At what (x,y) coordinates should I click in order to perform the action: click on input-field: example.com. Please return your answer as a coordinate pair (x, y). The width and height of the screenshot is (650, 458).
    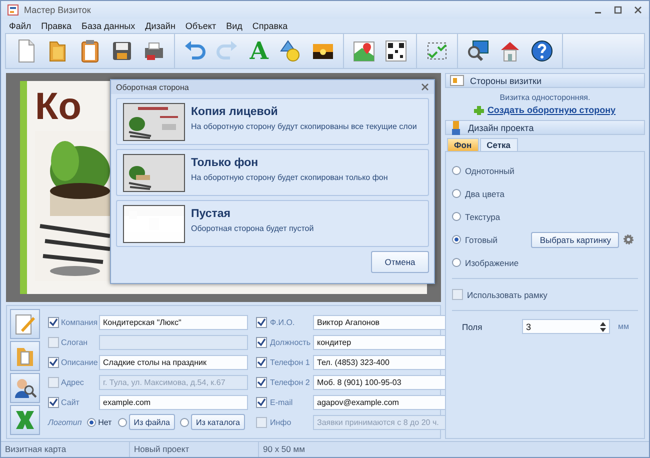
    Looking at the image, I should click on (173, 402).